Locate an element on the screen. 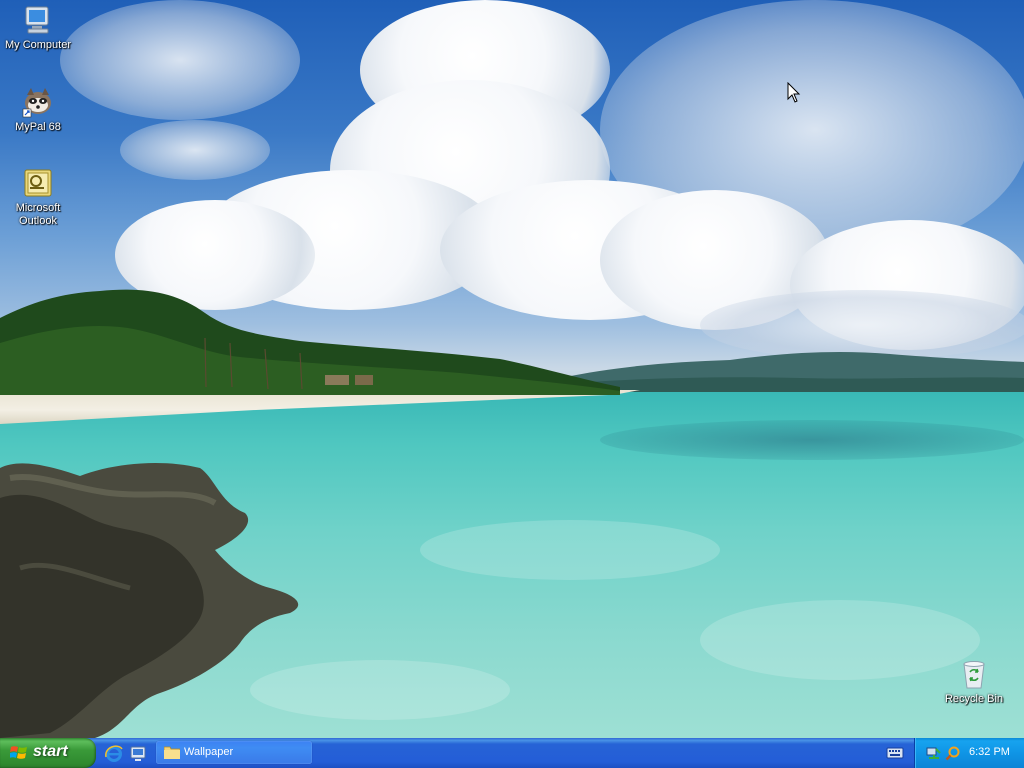 Image resolution: width=1024 pixels, height=768 pixels. search-icon is located at coordinates (953, 753).